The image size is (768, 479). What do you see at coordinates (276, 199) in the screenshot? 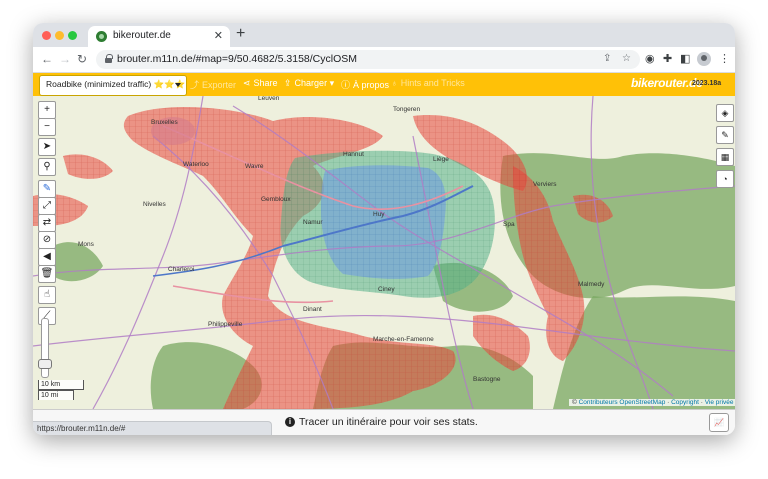
I see `place-label: Gembloux` at bounding box center [276, 199].